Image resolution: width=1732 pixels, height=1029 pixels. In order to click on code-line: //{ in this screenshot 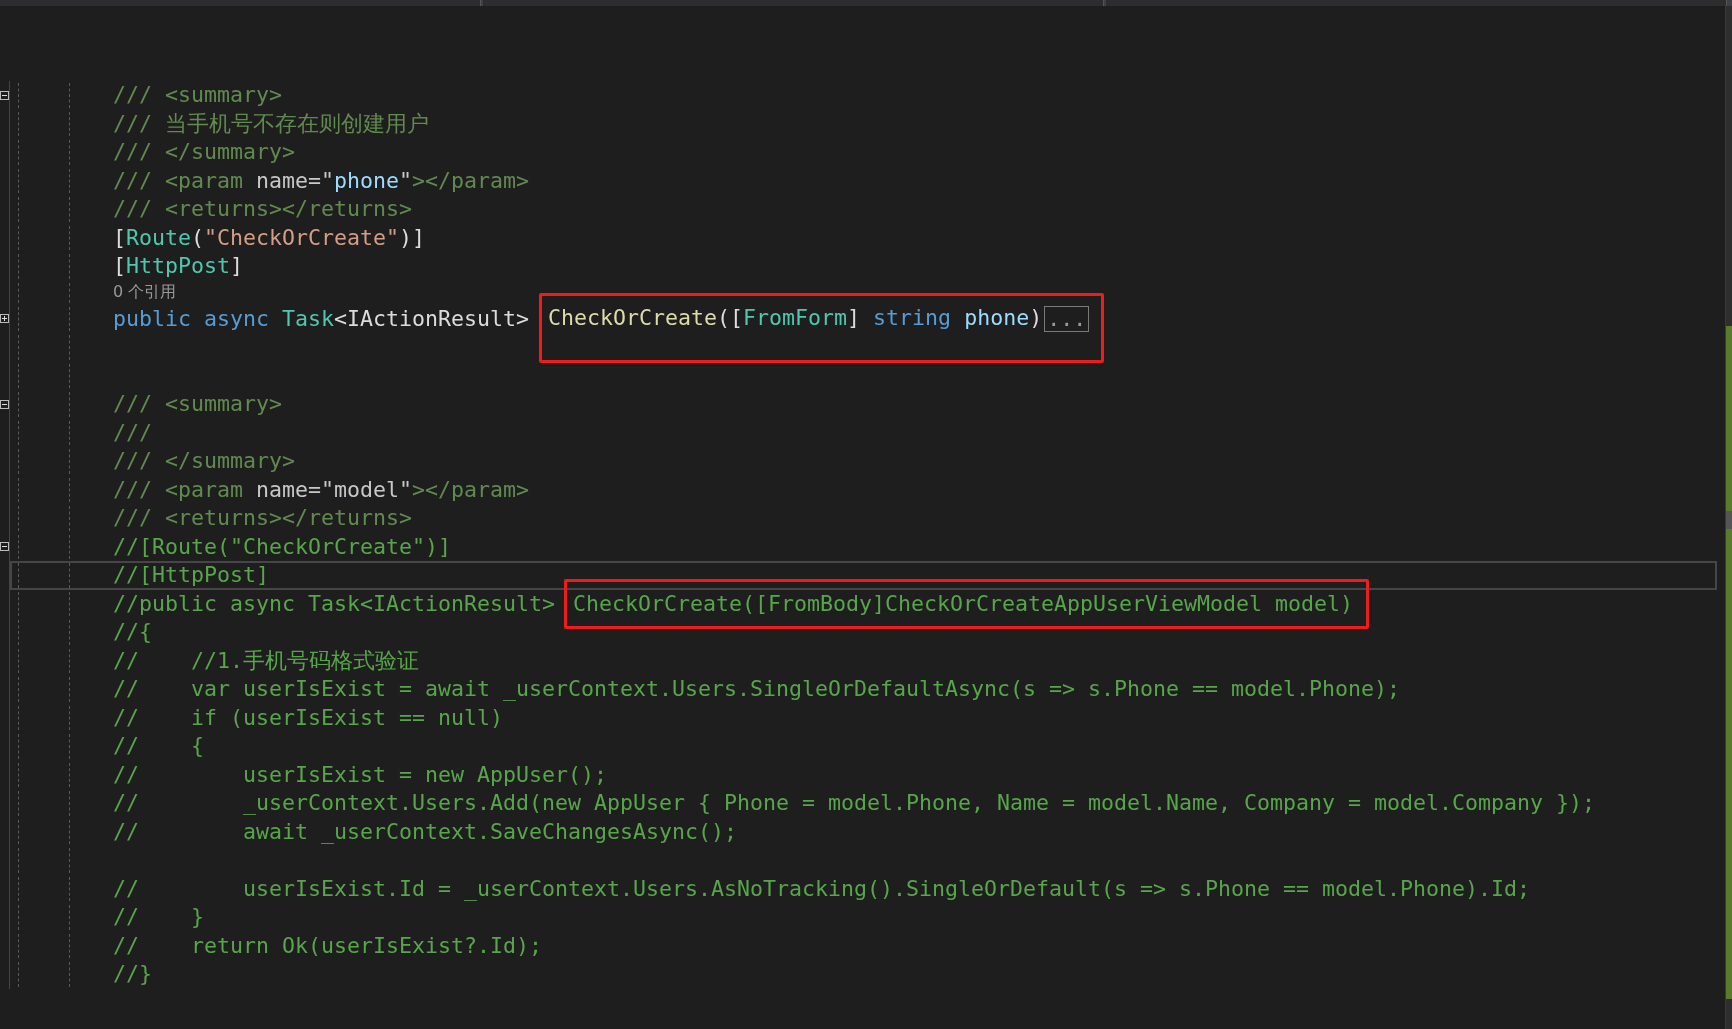, I will do `click(132, 632)`.